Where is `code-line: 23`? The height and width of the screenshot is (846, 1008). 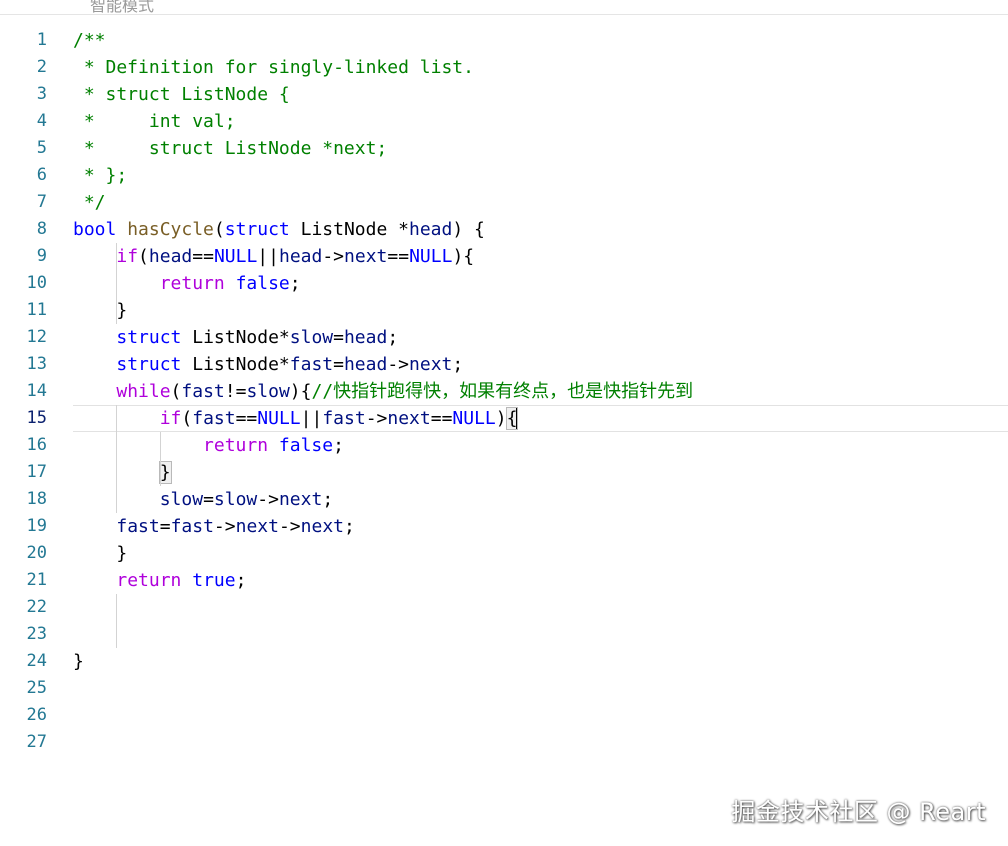 code-line: 23 is located at coordinates (504, 634).